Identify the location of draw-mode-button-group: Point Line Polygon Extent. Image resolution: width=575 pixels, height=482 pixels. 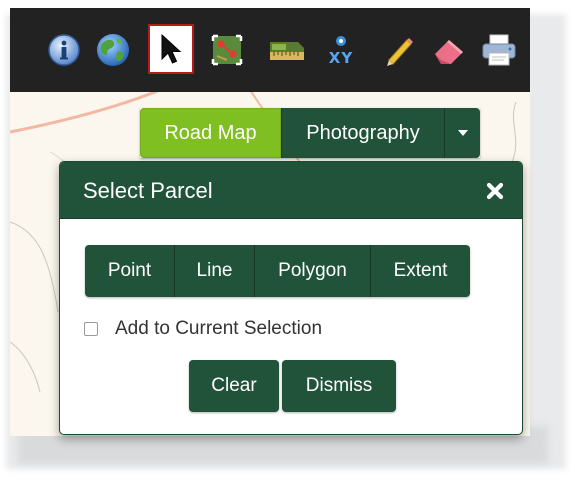
(277, 271).